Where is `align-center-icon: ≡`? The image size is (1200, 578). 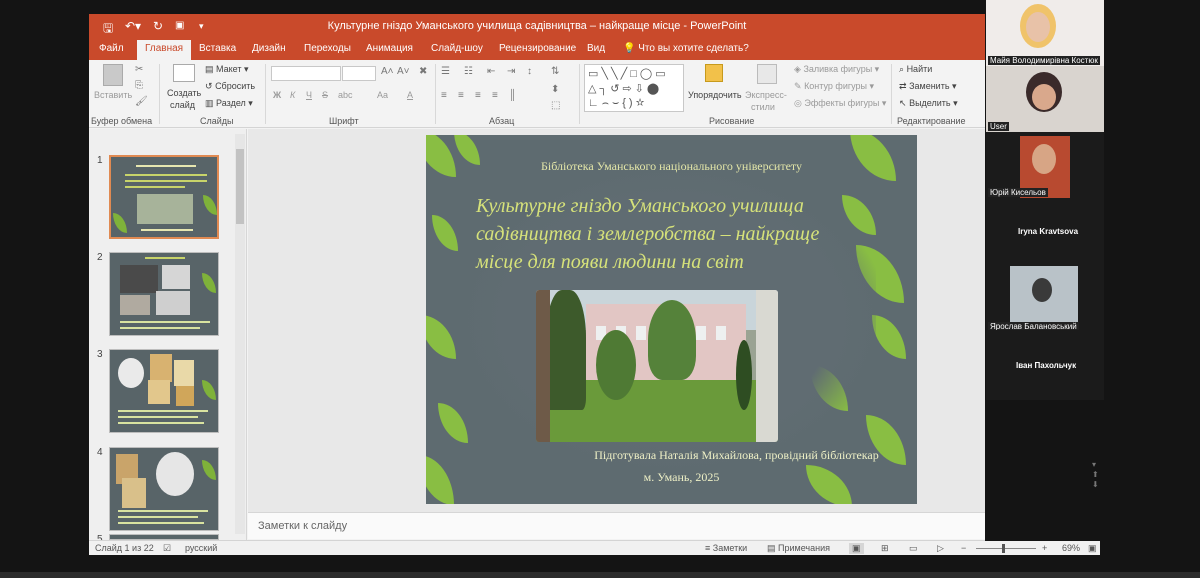
align-center-icon: ≡ is located at coordinates (461, 95).